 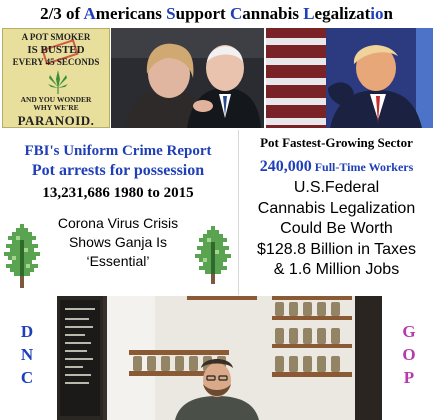 What do you see at coordinates (273, 13) in the screenshot?
I see `headline-text: annabis` at bounding box center [273, 13].